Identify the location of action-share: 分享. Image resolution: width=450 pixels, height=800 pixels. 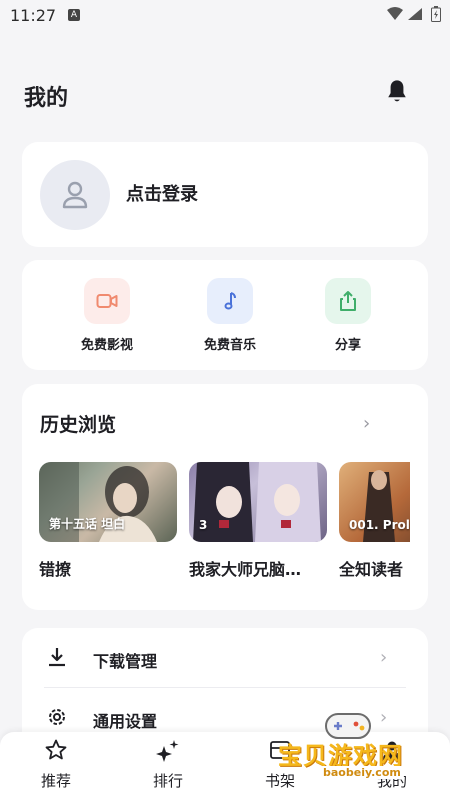
(348, 315).